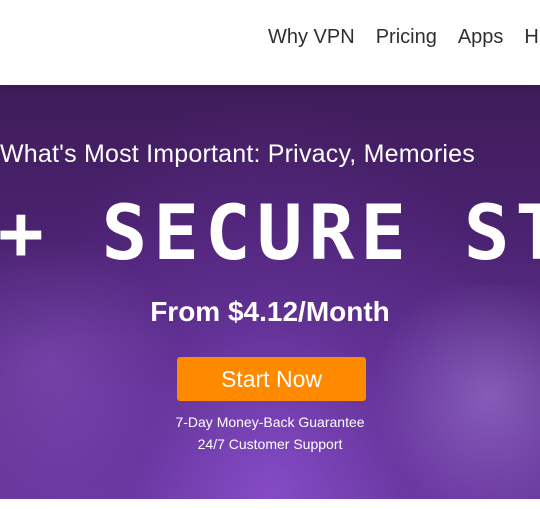 This screenshot has width=540, height=509. I want to click on nav-item-why-vpn: Why VPN, so click(311, 37).